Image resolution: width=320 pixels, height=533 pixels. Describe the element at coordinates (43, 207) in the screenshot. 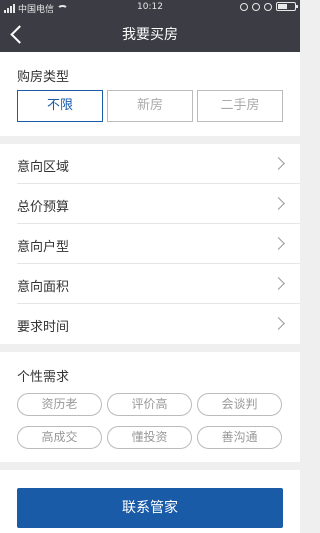

I see `row-label: 总价预算` at that location.